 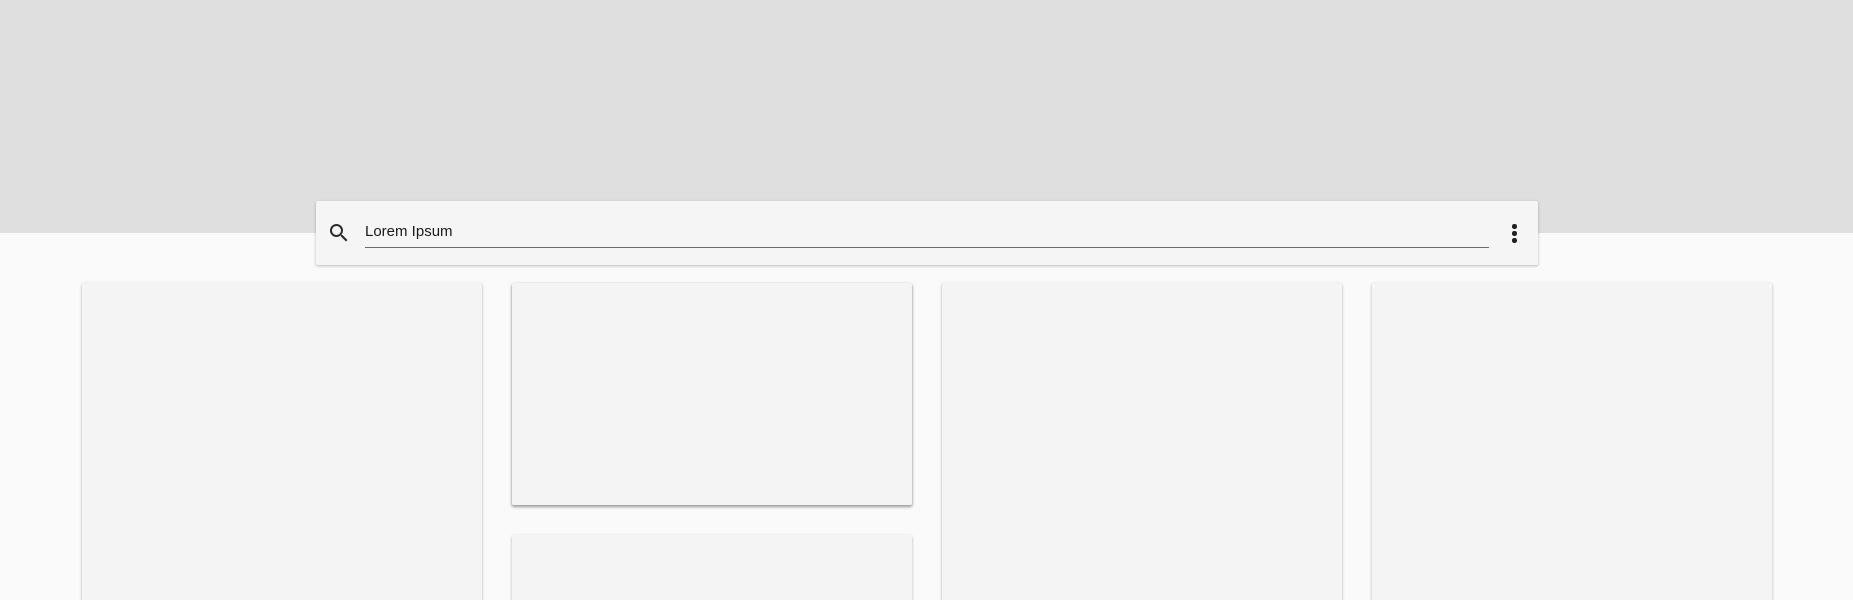 What do you see at coordinates (712, 567) in the screenshot?
I see `card-column-2-bottom` at bounding box center [712, 567].